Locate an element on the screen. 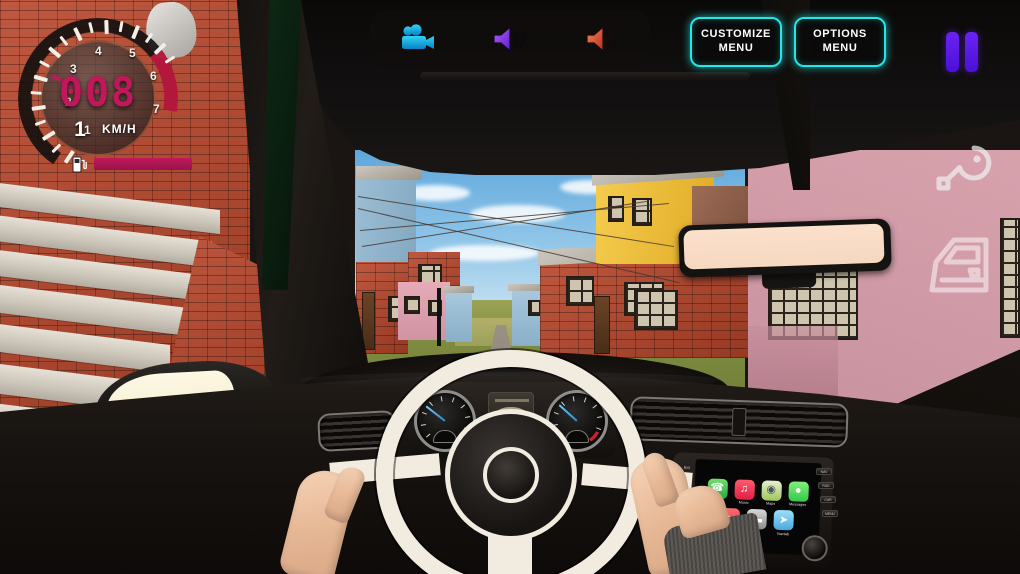  speed-unit-label: KM/H is located at coordinates (119, 129).